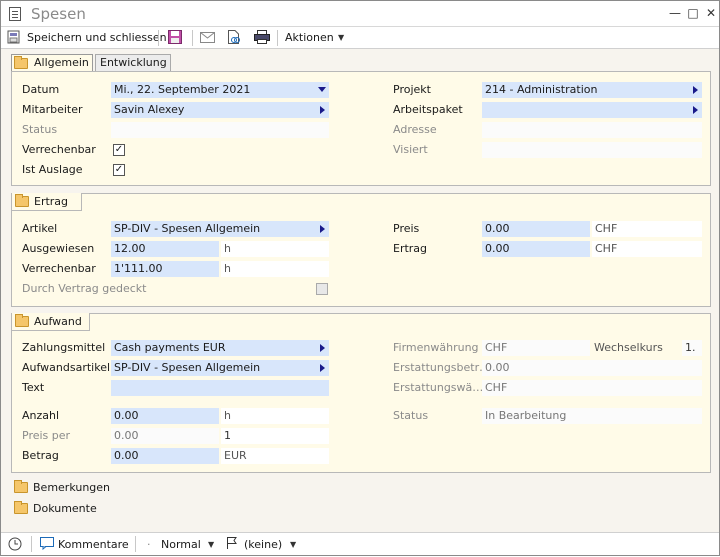 This screenshot has height=557, width=720. I want to click on maximize-icon: □, so click(693, 13).